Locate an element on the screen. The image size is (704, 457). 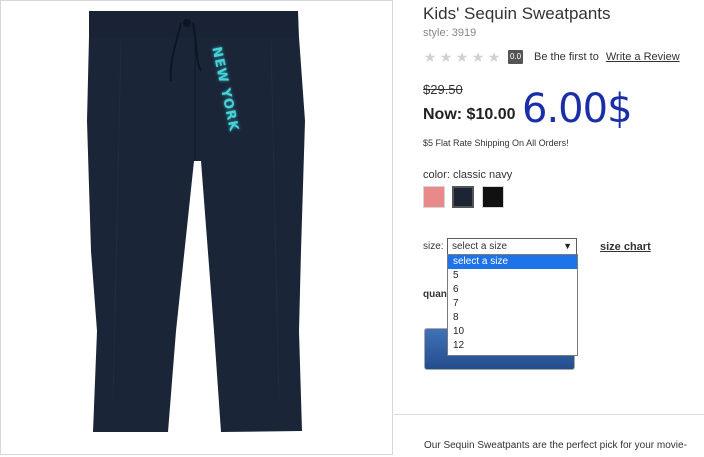
handwritten-price-annotation: 6.00$ is located at coordinates (577, 109).